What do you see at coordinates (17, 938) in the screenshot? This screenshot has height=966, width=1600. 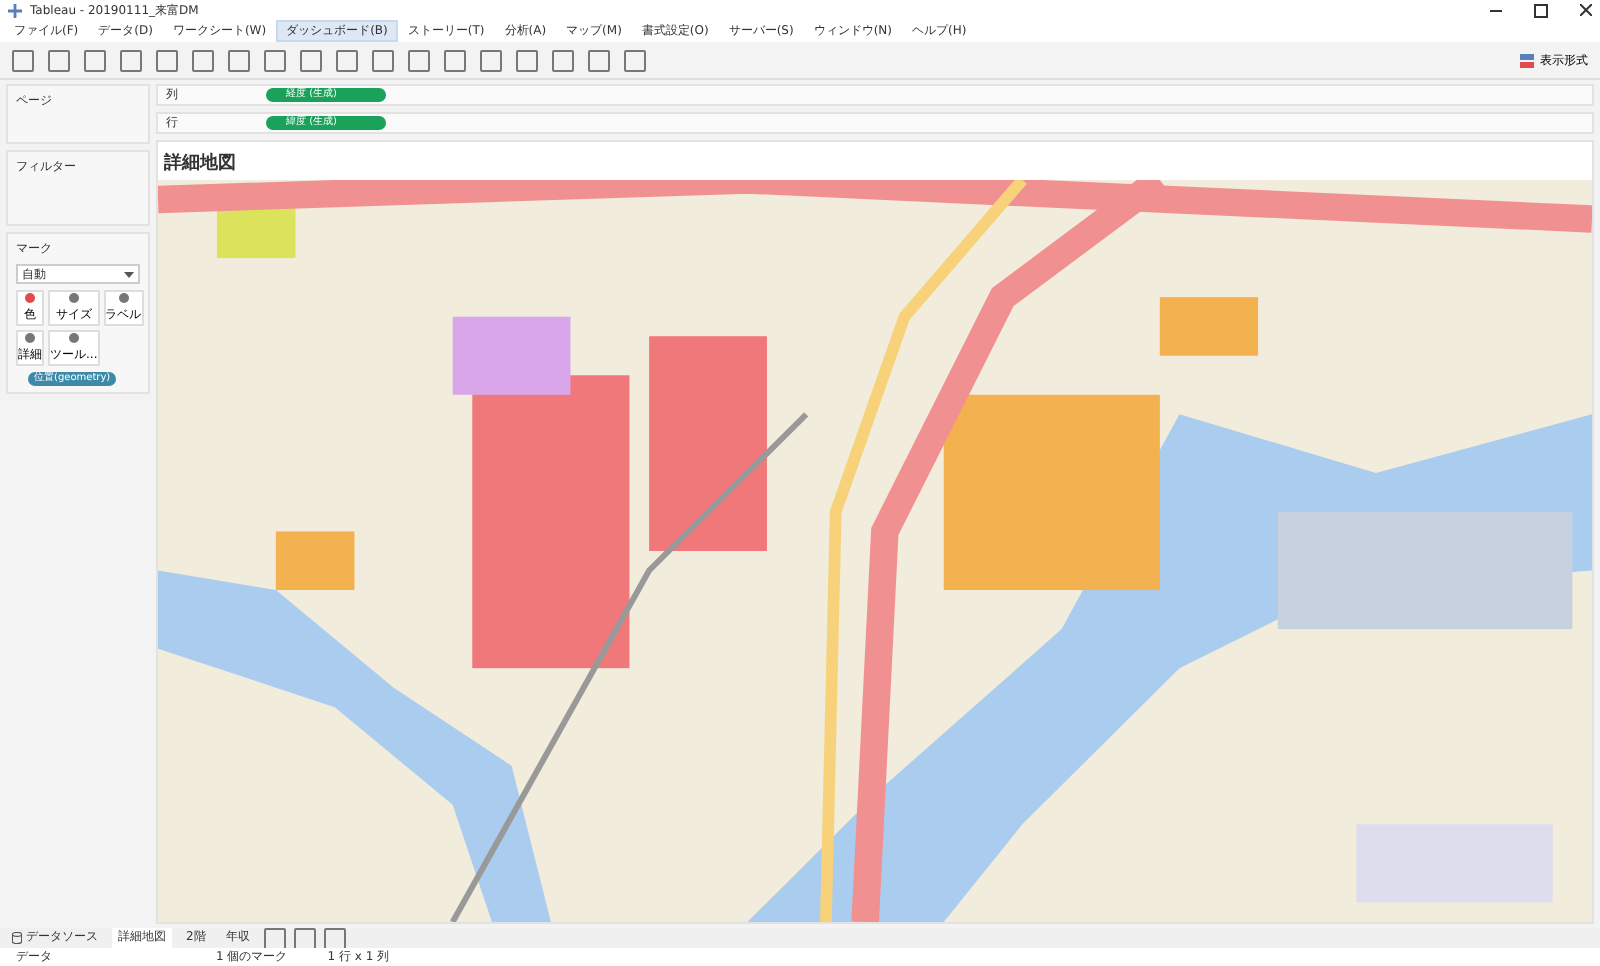 I see `database-icon` at bounding box center [17, 938].